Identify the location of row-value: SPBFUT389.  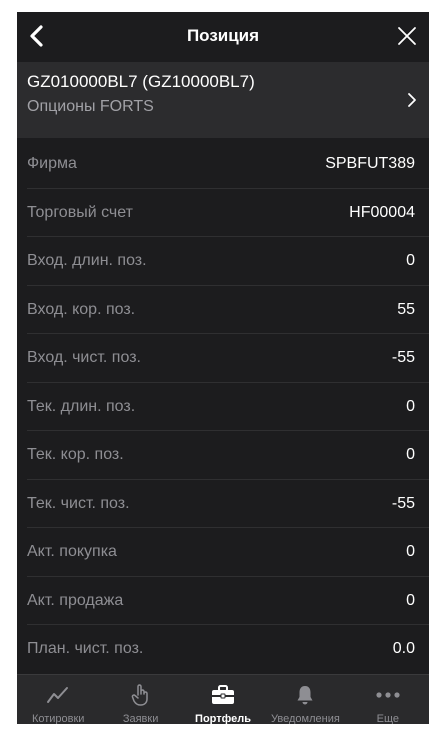
(370, 163).